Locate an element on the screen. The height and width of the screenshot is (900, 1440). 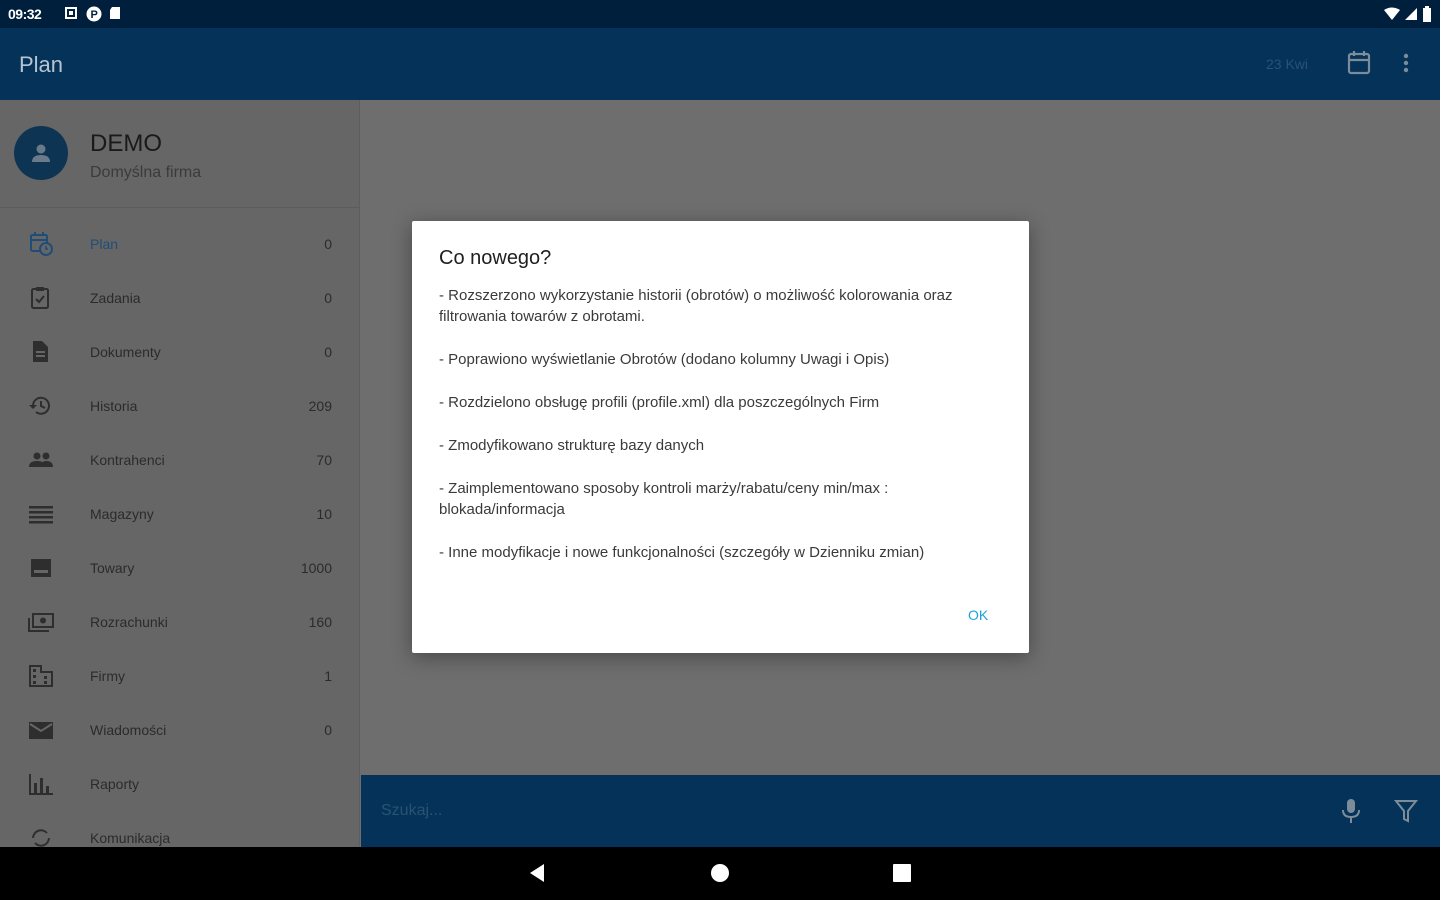
sidebar-item-count: 70 is located at coordinates (324, 460).